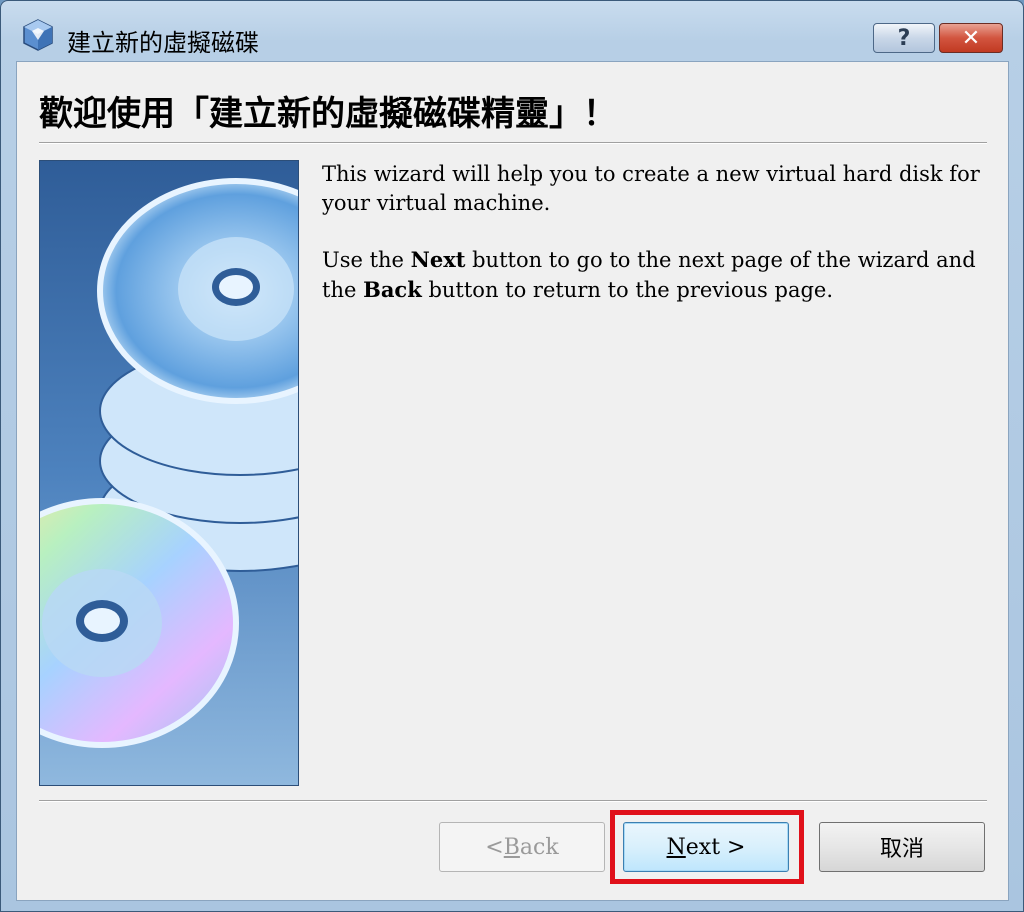  Describe the element at coordinates (676, 847) in the screenshot. I see `next-mnemonic: N` at that location.